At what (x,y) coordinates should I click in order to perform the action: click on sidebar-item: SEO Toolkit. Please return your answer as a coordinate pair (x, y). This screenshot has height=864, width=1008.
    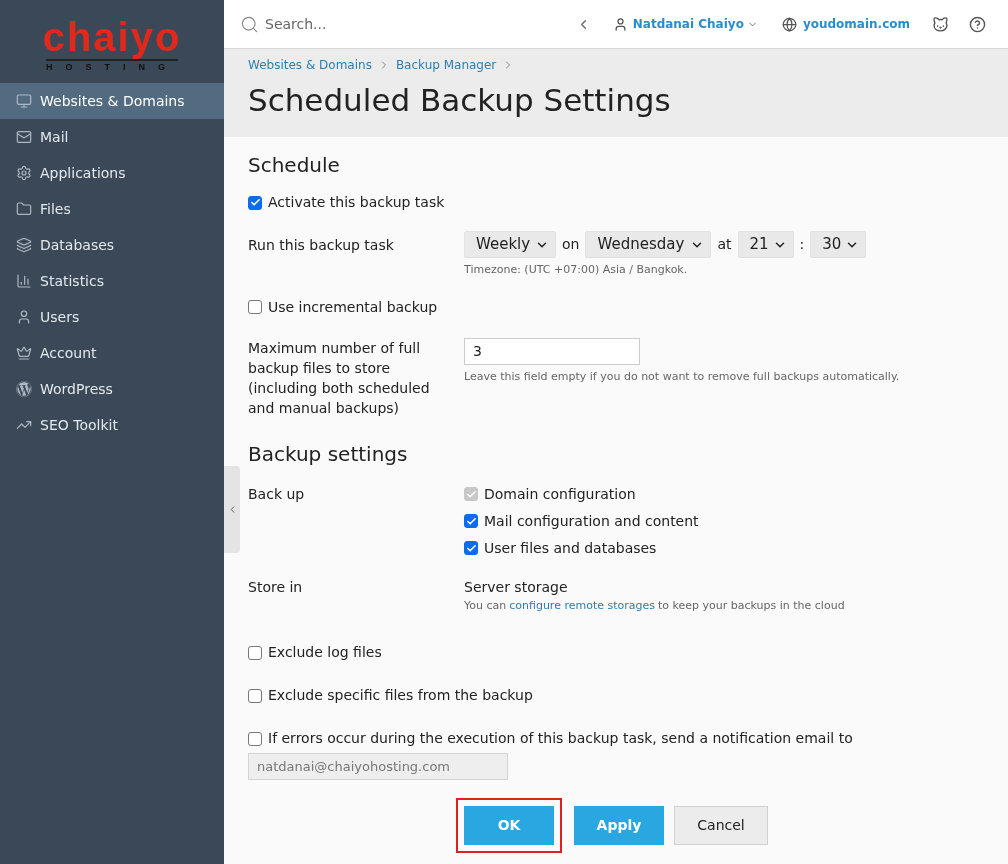
    Looking at the image, I should click on (112, 425).